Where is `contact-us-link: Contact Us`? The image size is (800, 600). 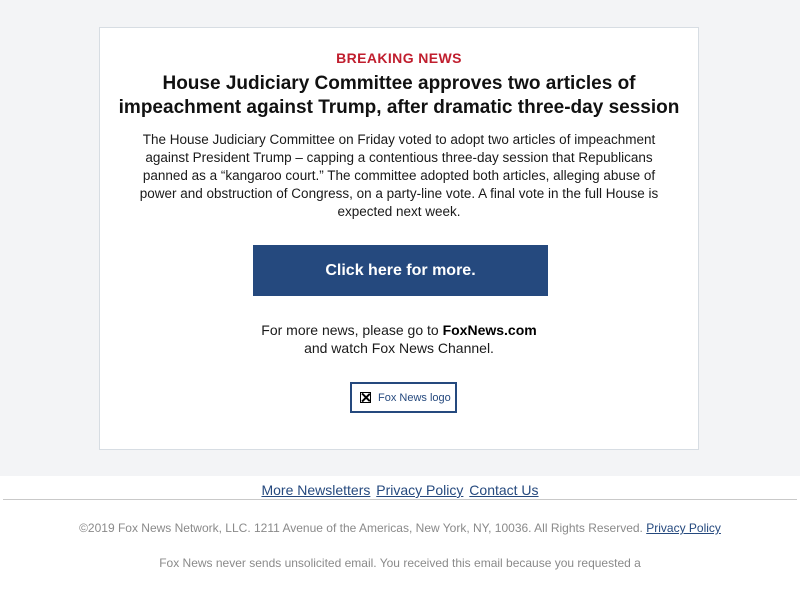 contact-us-link: Contact Us is located at coordinates (503, 490).